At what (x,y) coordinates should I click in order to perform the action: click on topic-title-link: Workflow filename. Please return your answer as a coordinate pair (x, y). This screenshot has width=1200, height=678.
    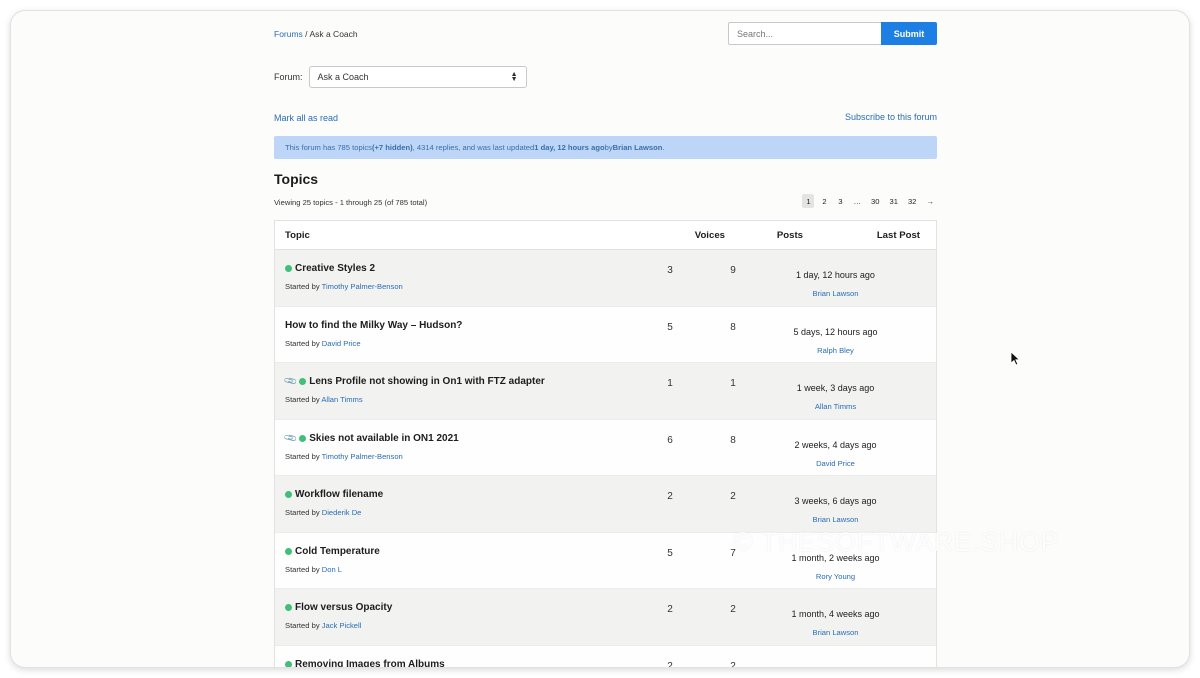
    Looking at the image, I should click on (339, 494).